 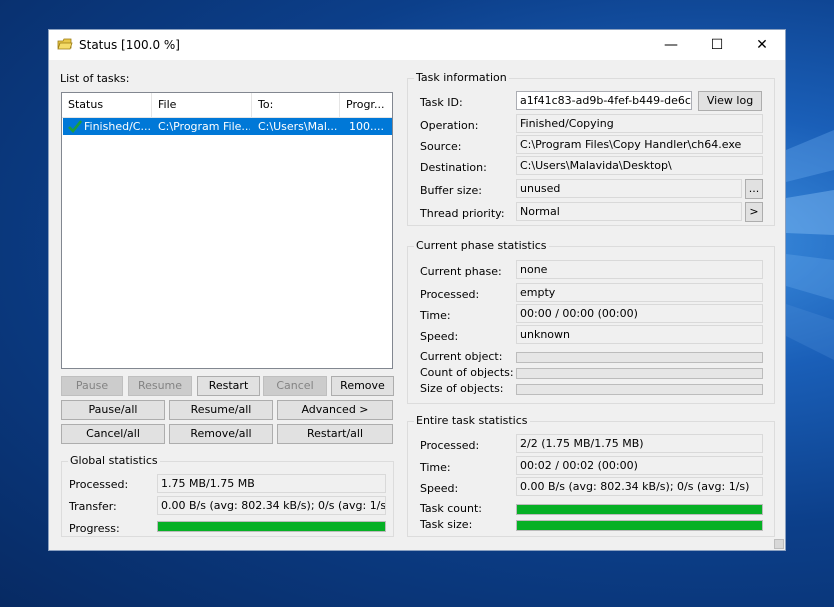 What do you see at coordinates (762, 45) in the screenshot?
I see `close-button: ✕` at bounding box center [762, 45].